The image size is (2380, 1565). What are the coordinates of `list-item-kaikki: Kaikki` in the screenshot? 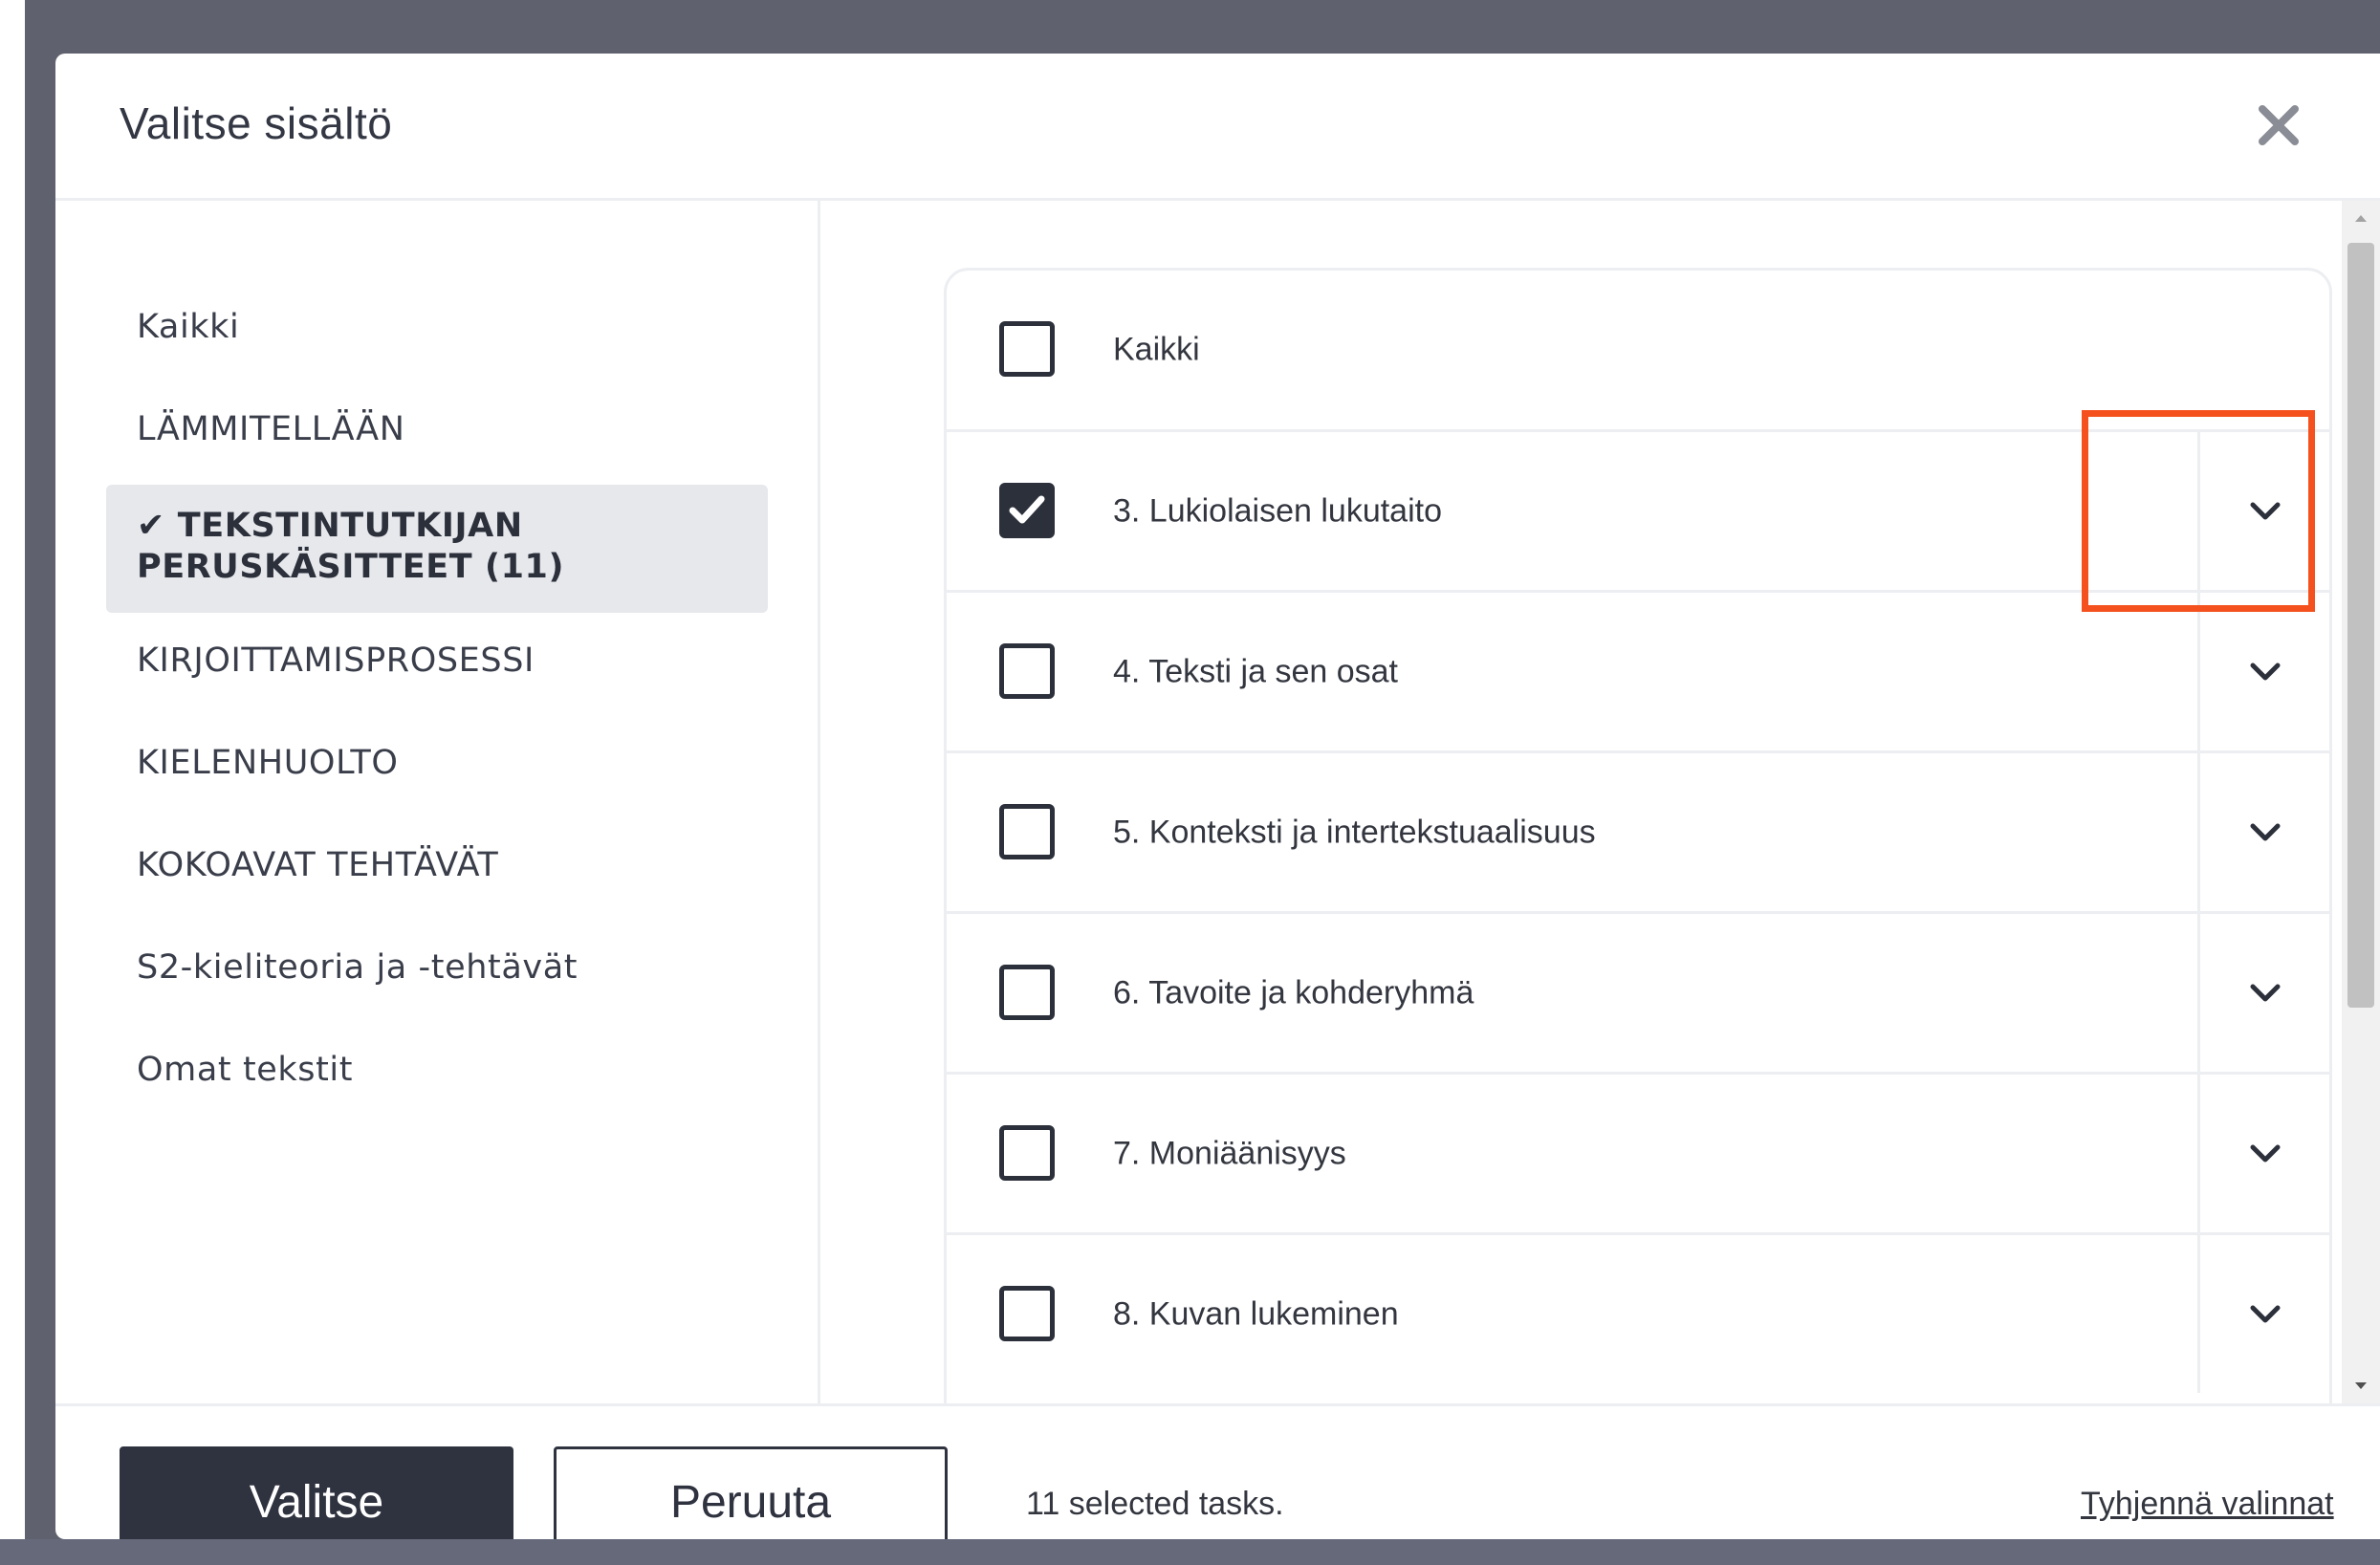 It's located at (1638, 350).